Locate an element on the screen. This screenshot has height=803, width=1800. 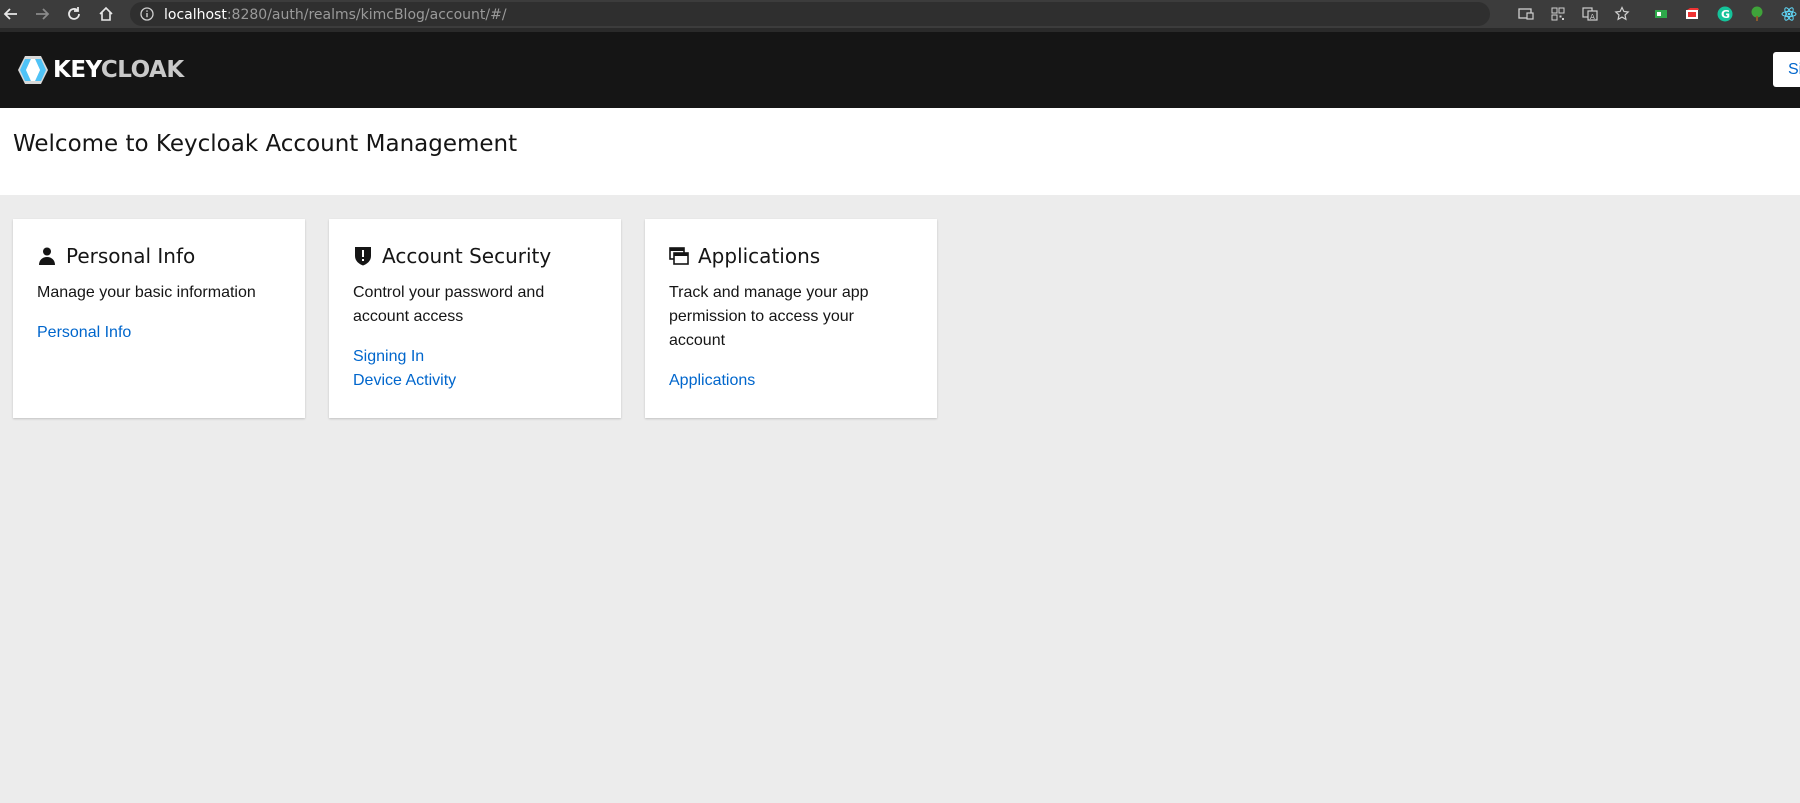
card-links: Signing In Device Activity is located at coordinates (475, 369).